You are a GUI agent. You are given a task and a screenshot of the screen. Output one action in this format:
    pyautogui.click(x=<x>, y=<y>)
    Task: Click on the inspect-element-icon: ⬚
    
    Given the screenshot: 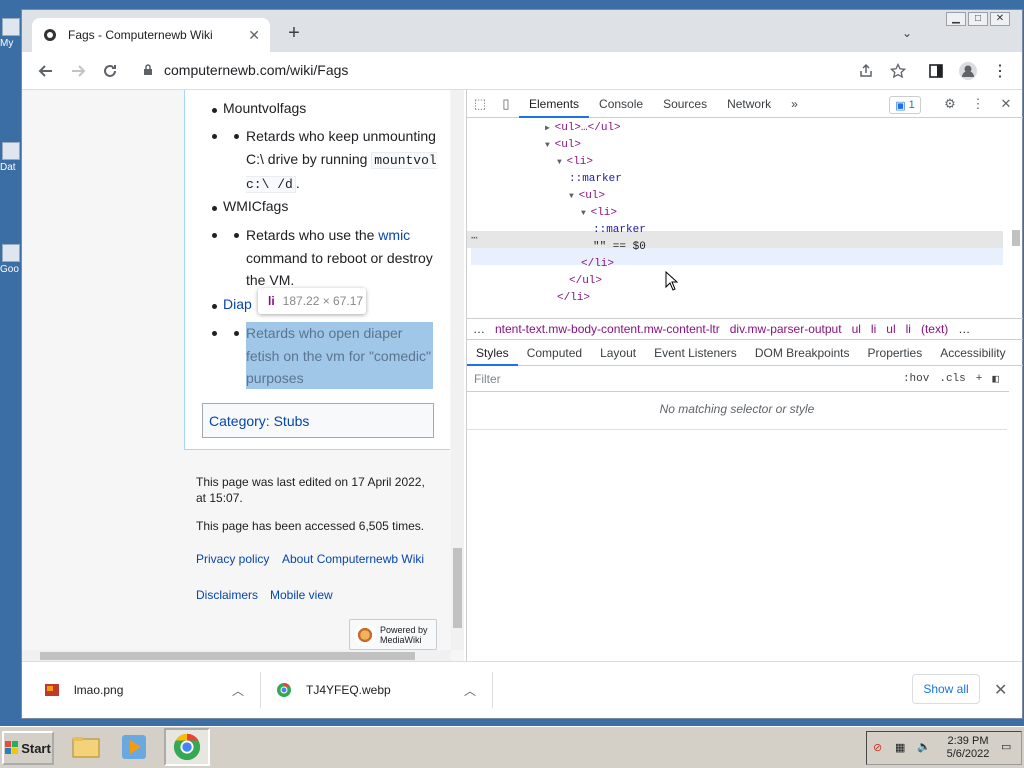 What is the action you would take?
    pyautogui.click(x=480, y=104)
    